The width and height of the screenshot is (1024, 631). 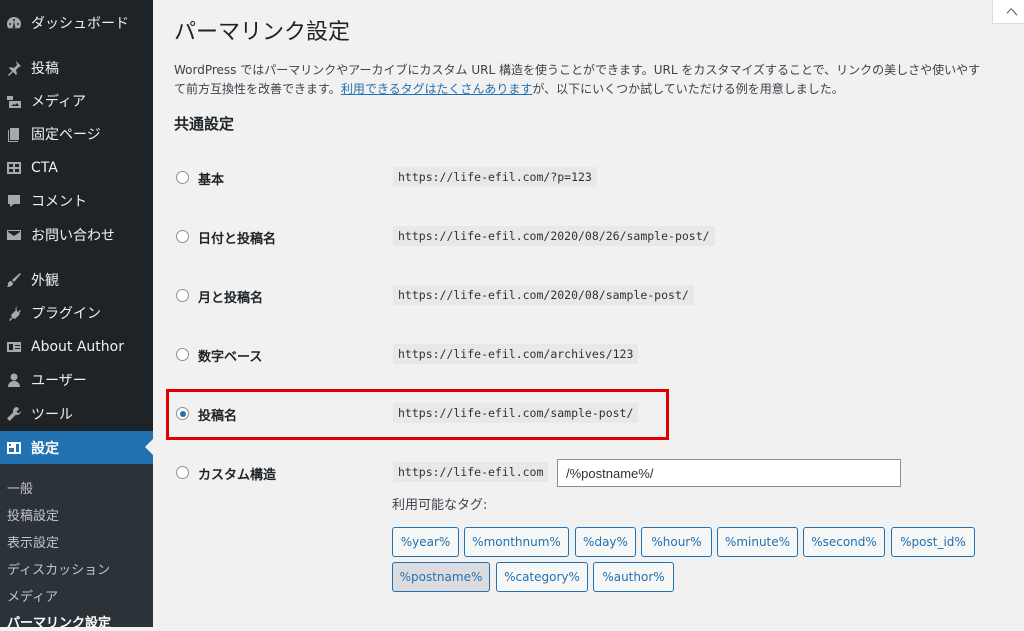 I want to click on comment-icon, so click(x=14, y=201).